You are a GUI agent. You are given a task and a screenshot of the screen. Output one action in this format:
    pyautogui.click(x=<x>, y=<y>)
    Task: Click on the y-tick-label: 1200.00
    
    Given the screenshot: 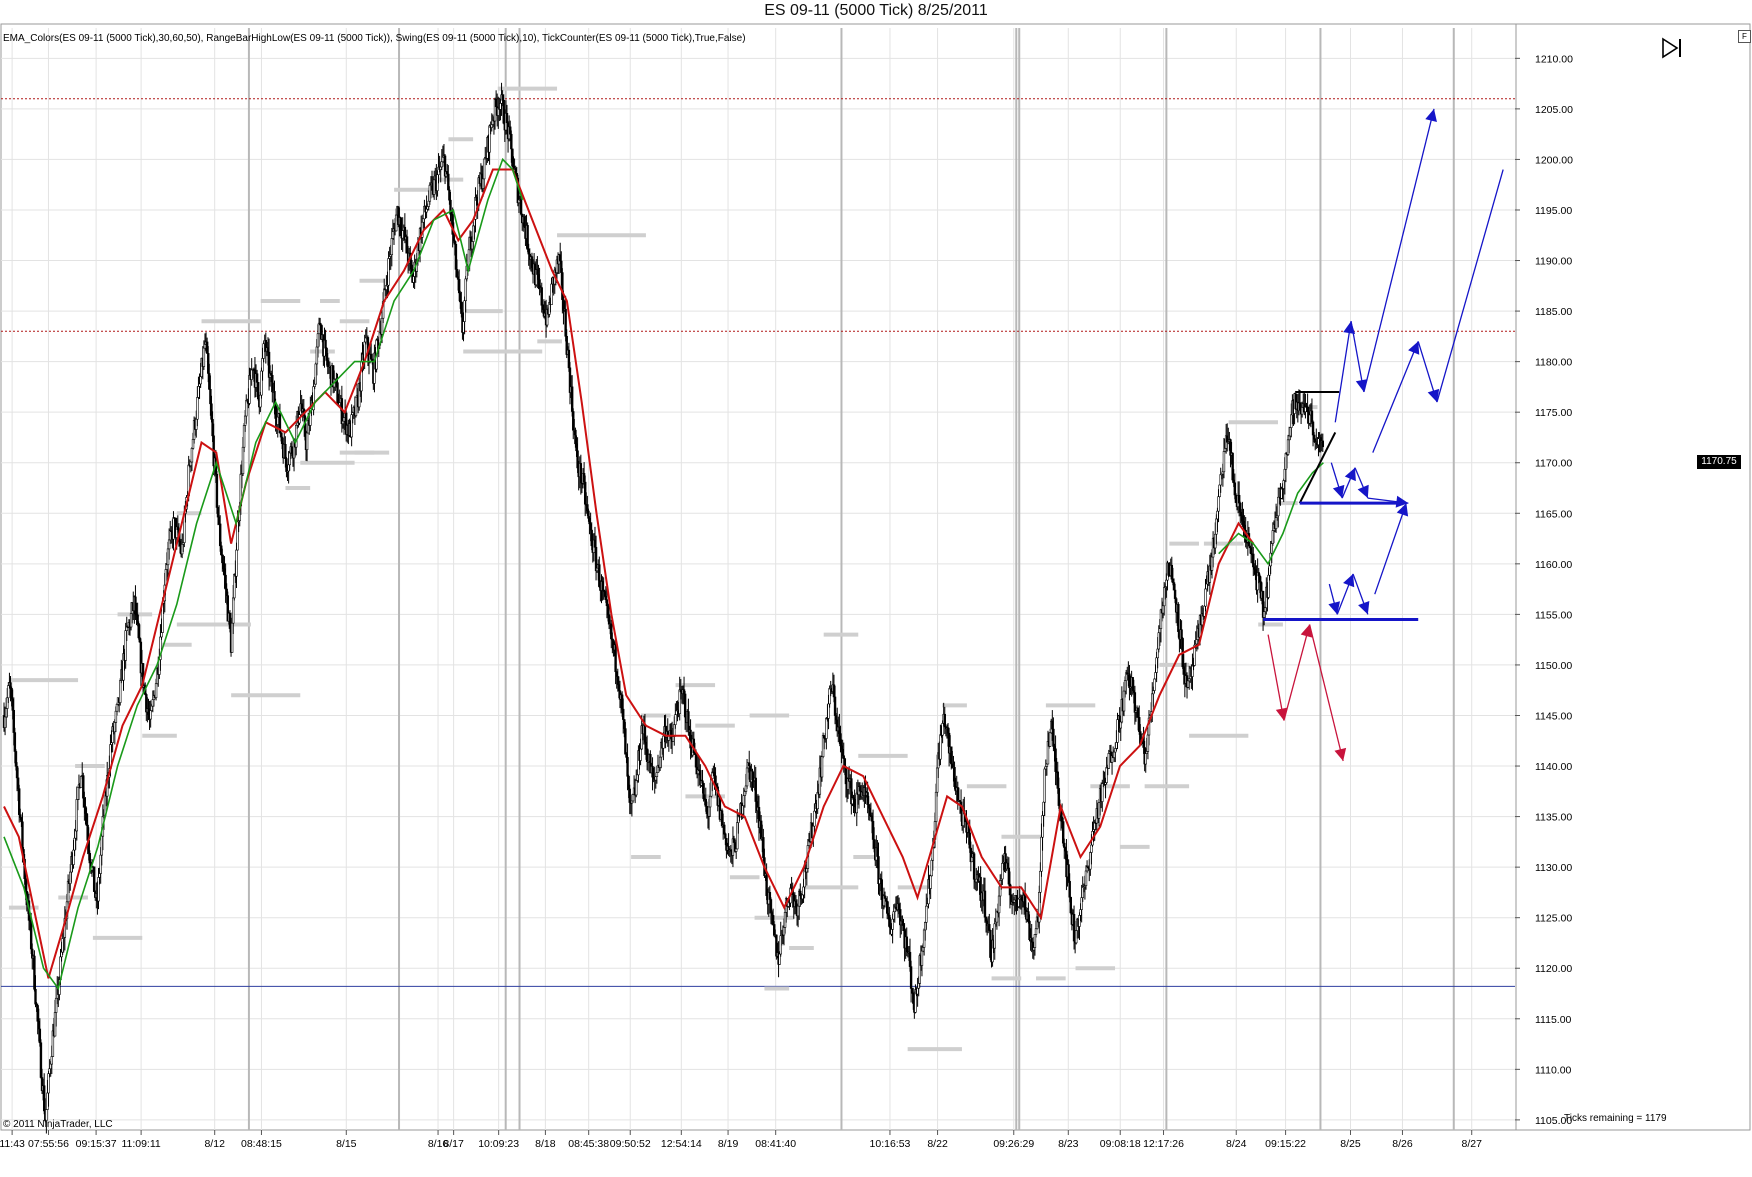 What is the action you would take?
    pyautogui.click(x=1554, y=160)
    